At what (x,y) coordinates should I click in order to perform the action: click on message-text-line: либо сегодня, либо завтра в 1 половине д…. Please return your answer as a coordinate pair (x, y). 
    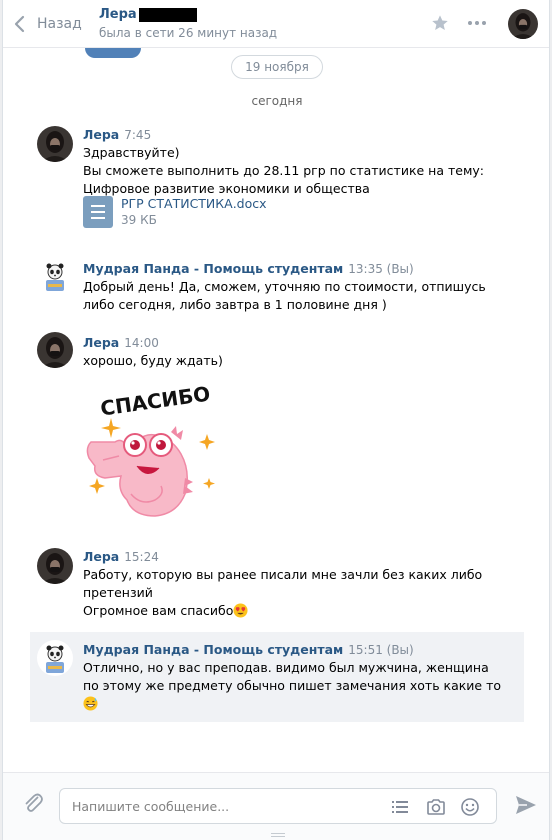
    Looking at the image, I should click on (235, 304).